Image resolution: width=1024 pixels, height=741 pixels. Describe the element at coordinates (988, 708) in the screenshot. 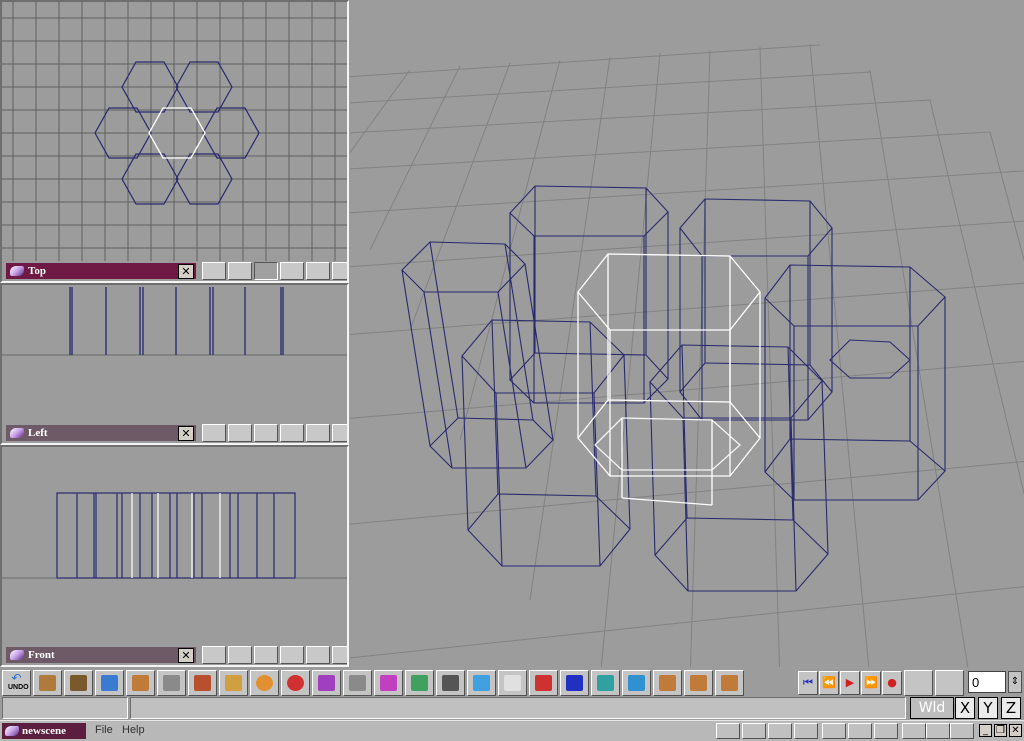

I see `axis-y-button: Y` at that location.